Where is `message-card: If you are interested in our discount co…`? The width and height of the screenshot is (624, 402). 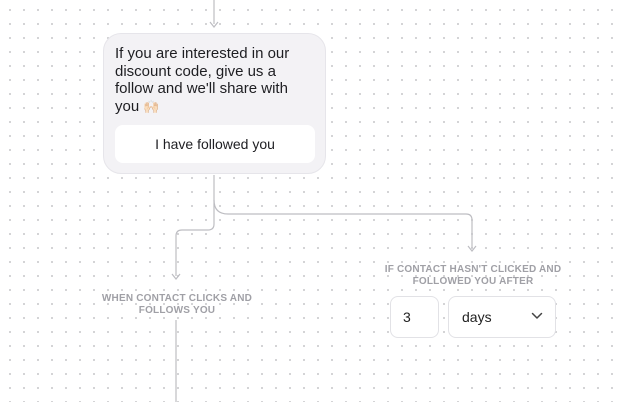
message-card: If you are interested in our discount co… is located at coordinates (214, 103).